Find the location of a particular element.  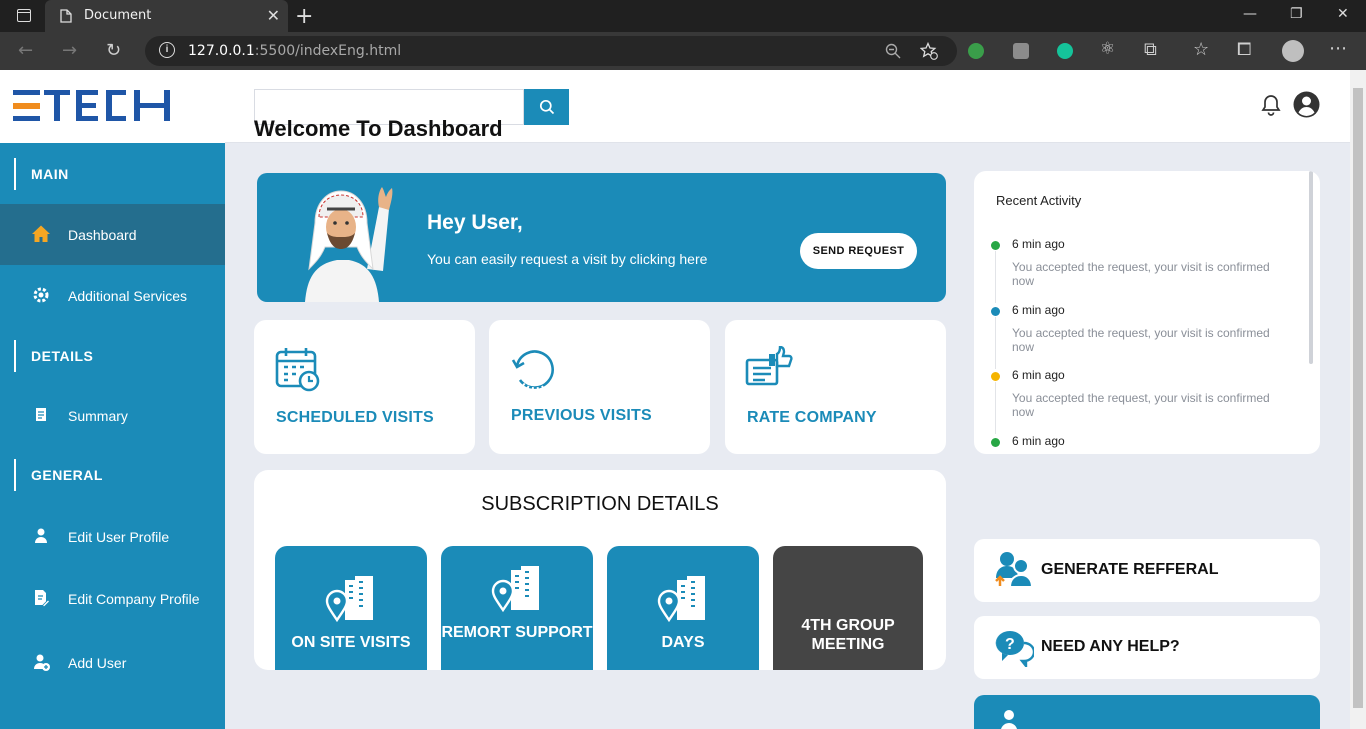

sidebar-section-general: GENERAL is located at coordinates (58, 475).